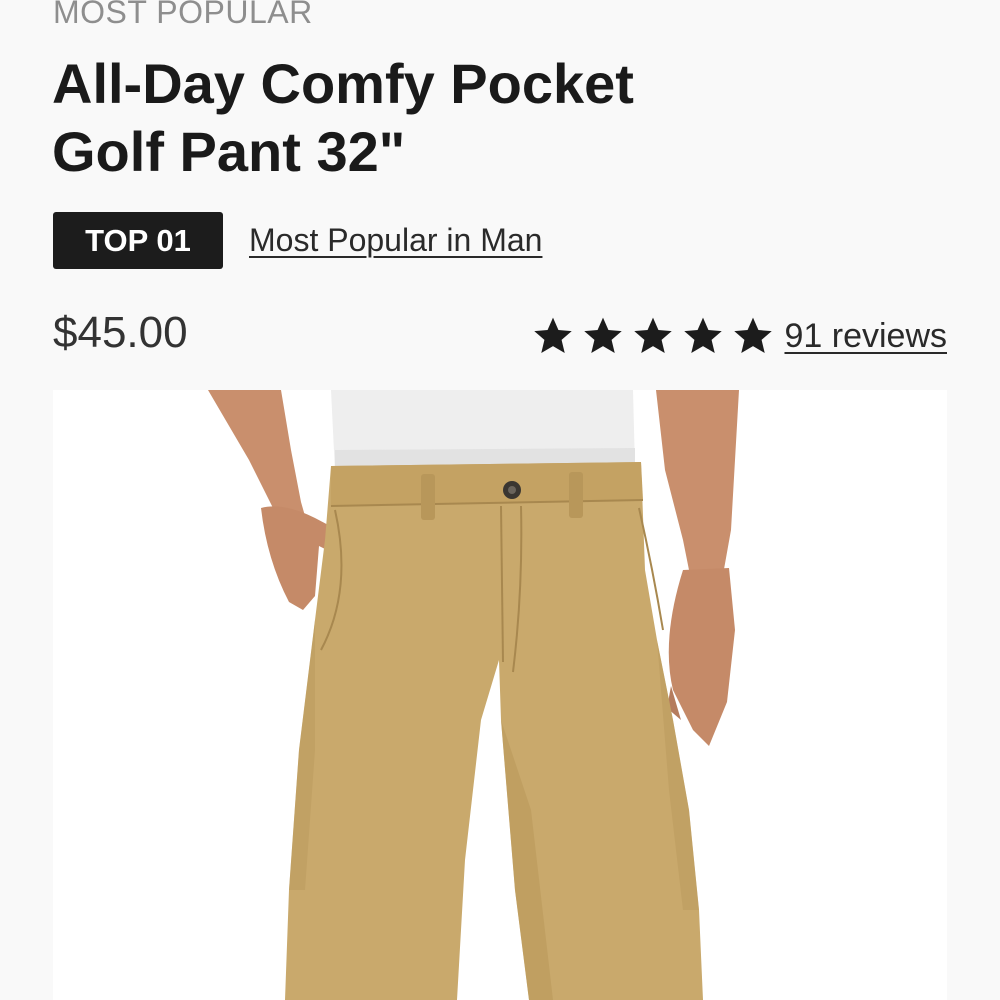 This screenshot has width=1000, height=1000. What do you see at coordinates (138, 240) in the screenshot?
I see `rank-badge: TOP 01` at bounding box center [138, 240].